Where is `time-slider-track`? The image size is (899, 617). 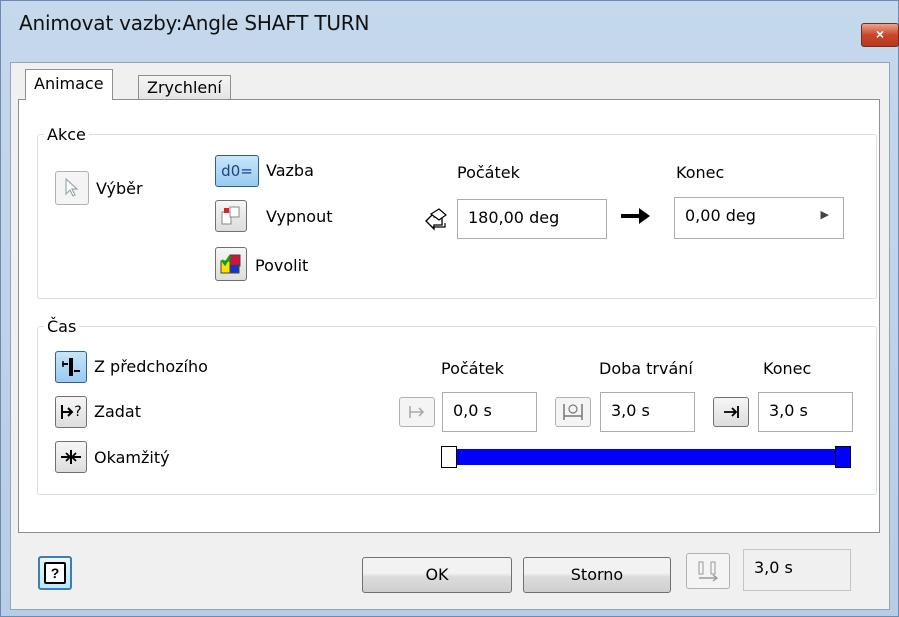 time-slider-track is located at coordinates (648, 457).